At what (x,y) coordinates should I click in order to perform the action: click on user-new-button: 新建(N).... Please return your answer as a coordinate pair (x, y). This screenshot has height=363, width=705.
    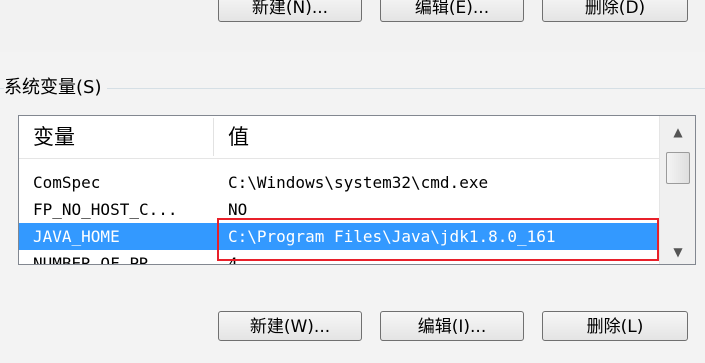
    Looking at the image, I should click on (290, 11).